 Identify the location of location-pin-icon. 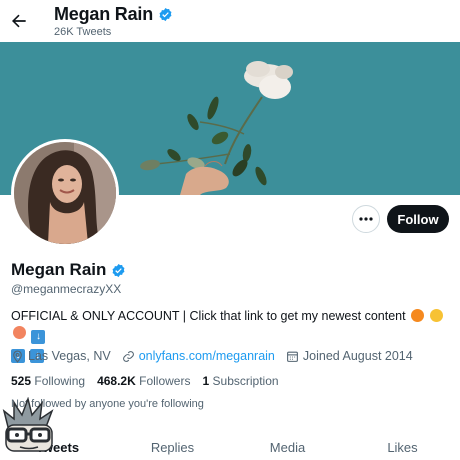
(17, 356).